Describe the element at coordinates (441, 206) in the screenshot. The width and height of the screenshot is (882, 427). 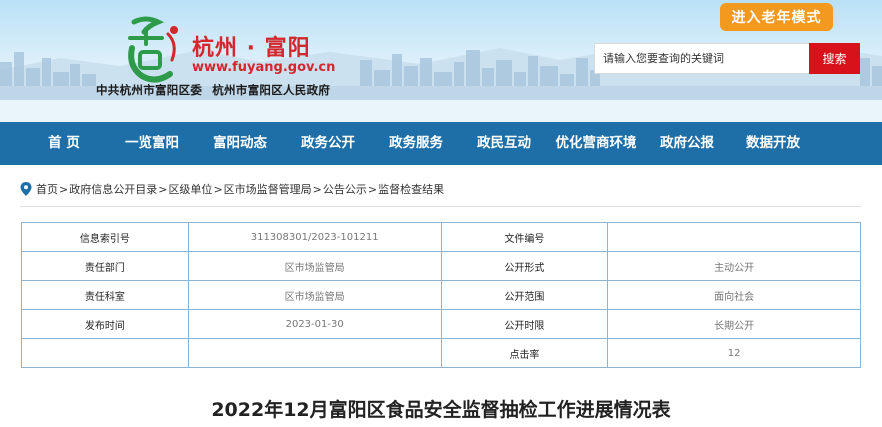
I see `divider` at that location.